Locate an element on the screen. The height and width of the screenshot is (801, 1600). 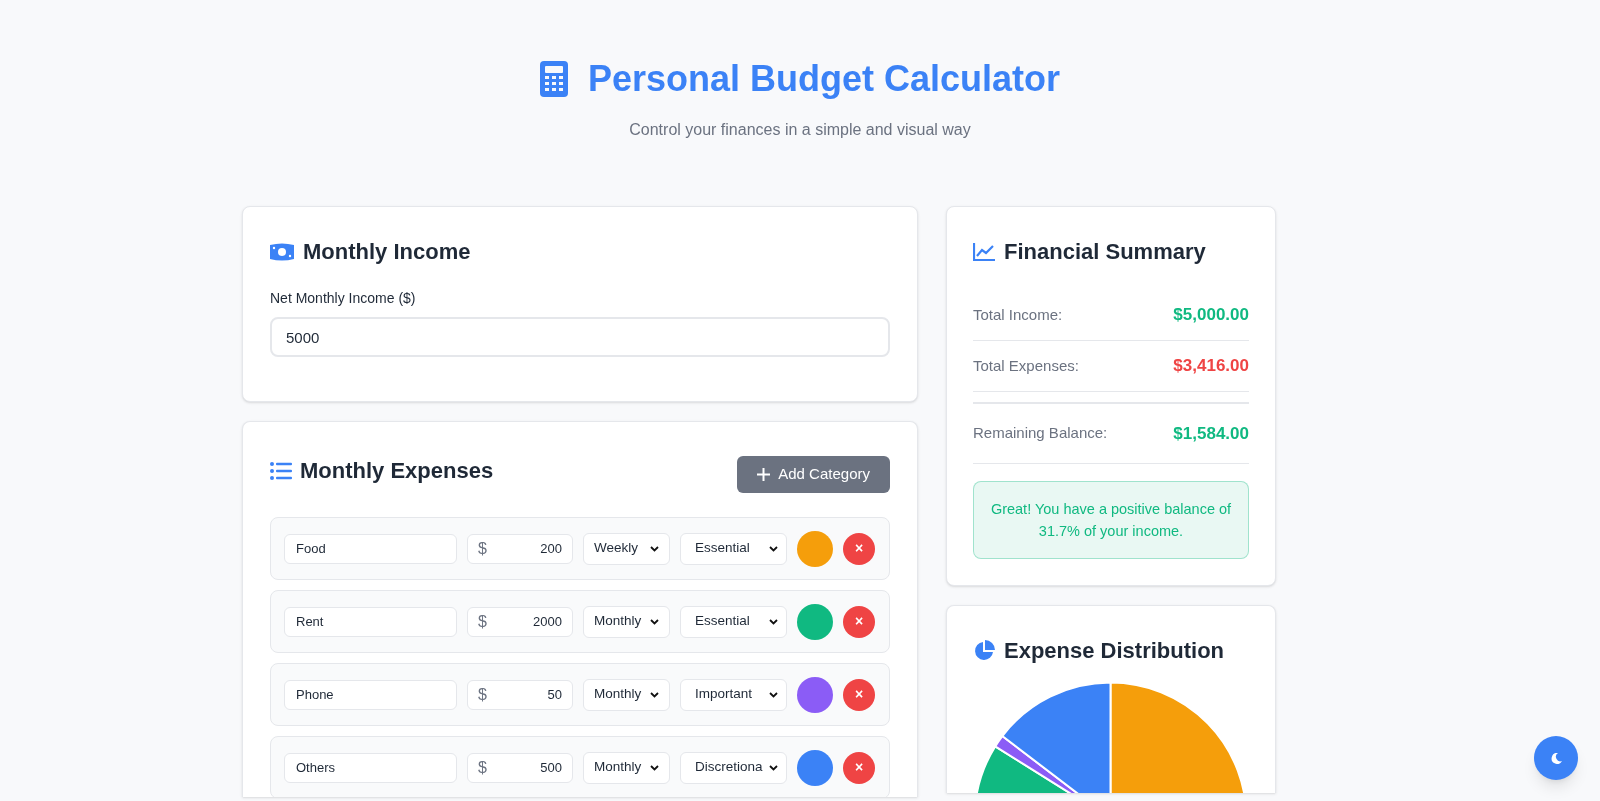
list-icon is located at coordinates (281, 470).